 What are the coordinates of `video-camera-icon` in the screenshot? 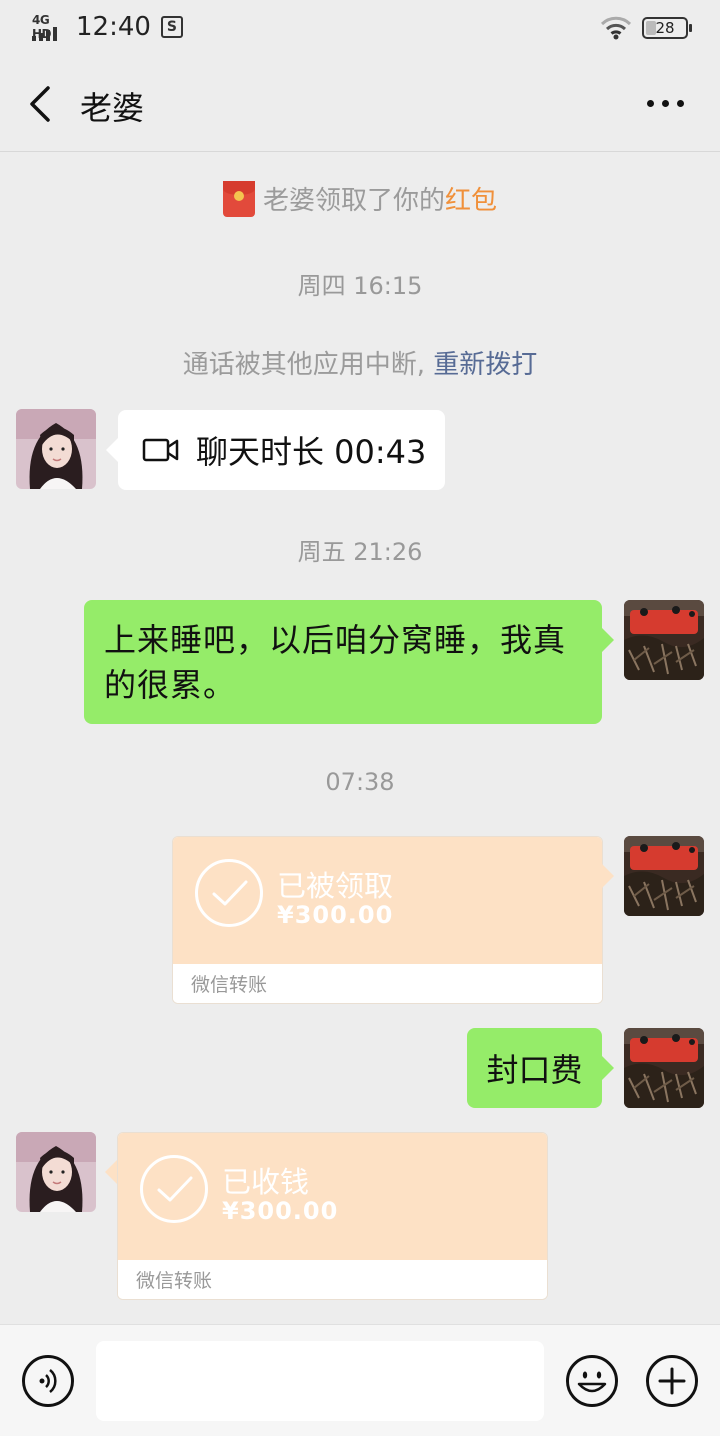 It's located at (160, 450).